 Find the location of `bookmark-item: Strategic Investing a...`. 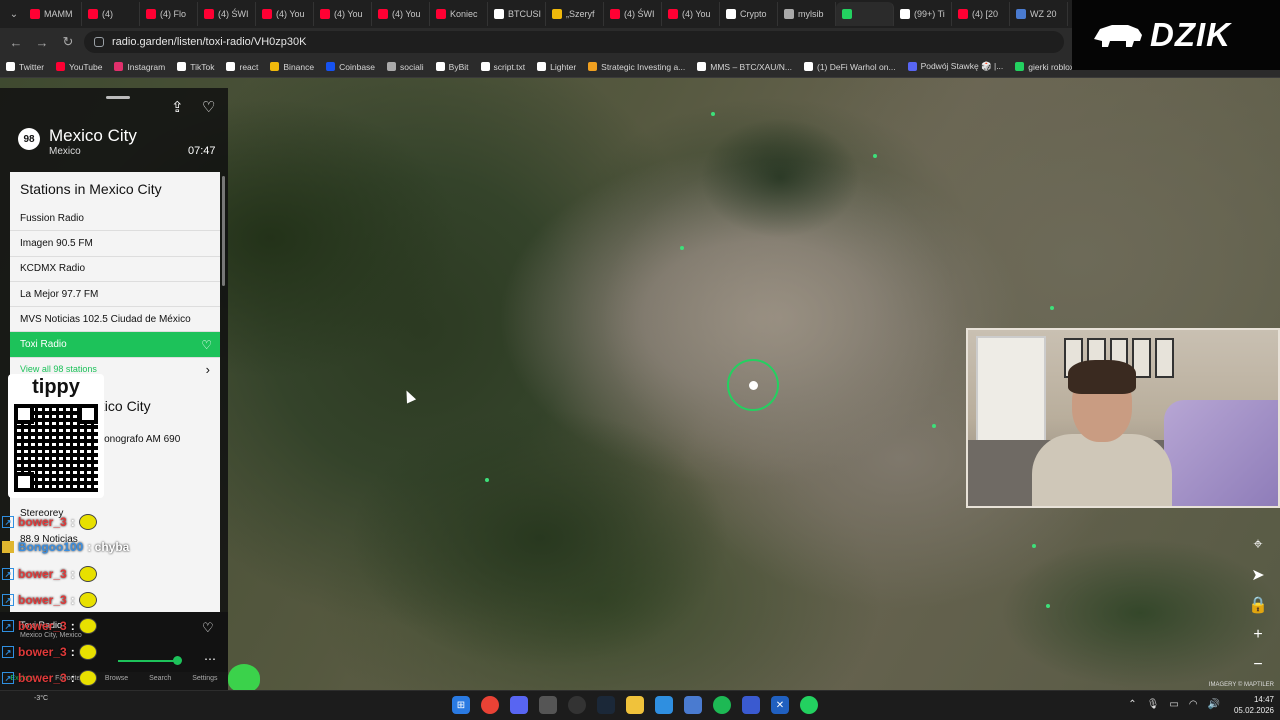

bookmark-item: Strategic Investing a... is located at coordinates (636, 67).